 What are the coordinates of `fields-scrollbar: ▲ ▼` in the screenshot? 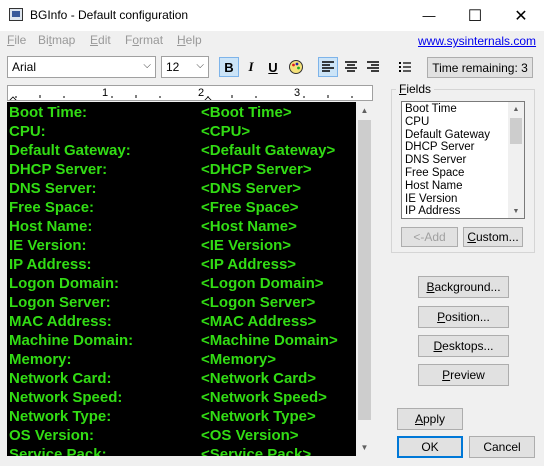 It's located at (516, 160).